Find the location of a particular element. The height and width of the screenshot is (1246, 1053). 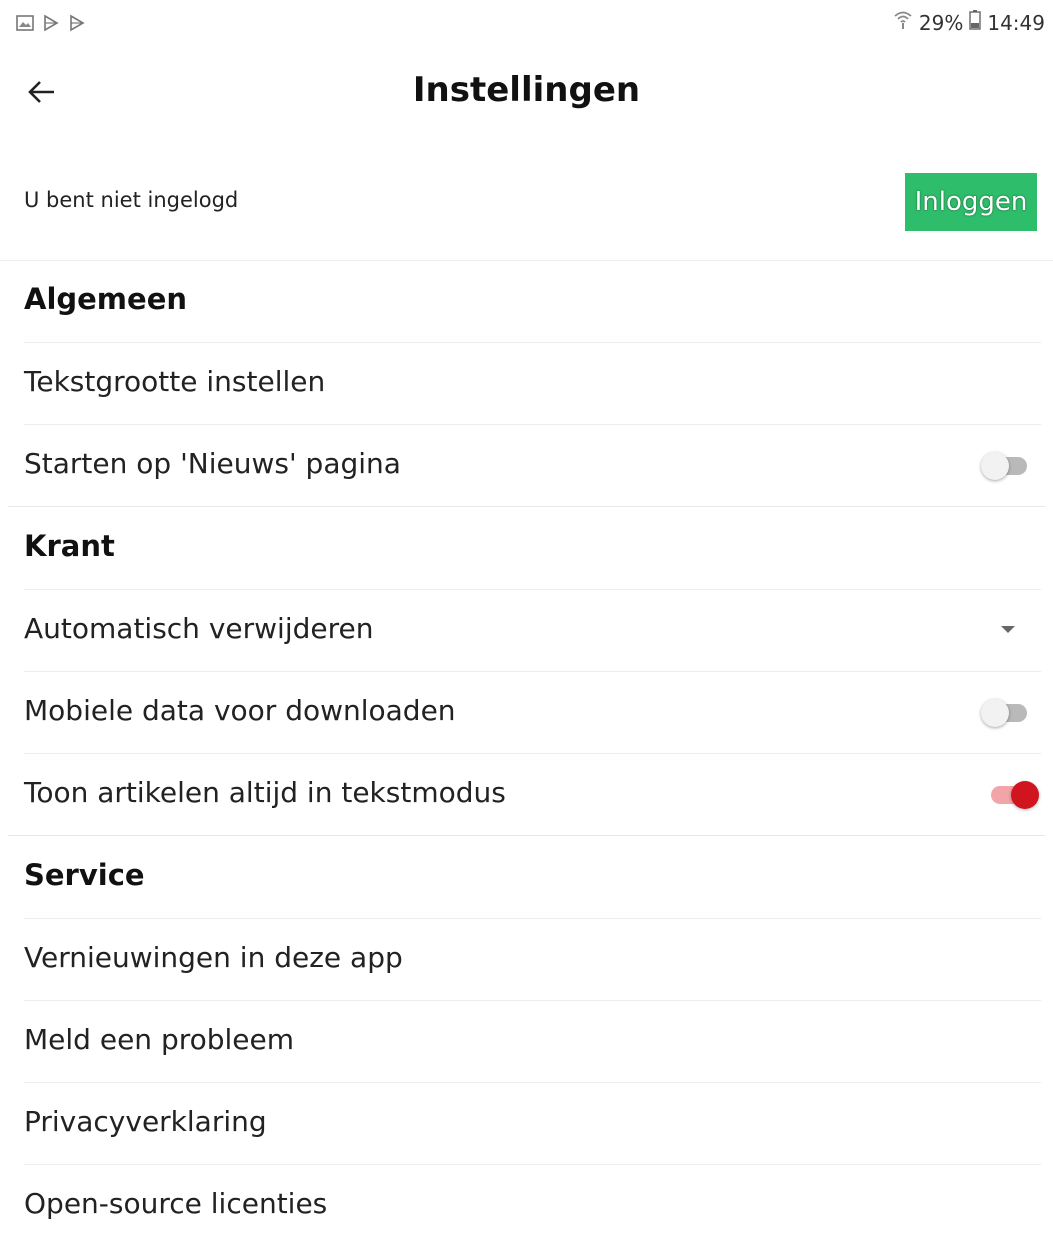

notification-icons is located at coordinates (51, 23).